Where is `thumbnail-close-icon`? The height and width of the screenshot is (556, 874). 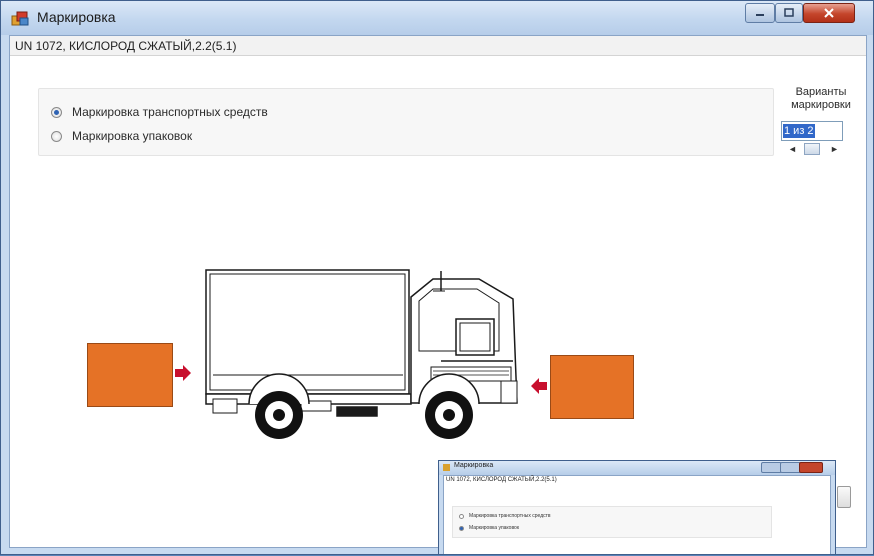 thumbnail-close-icon is located at coordinates (811, 467).